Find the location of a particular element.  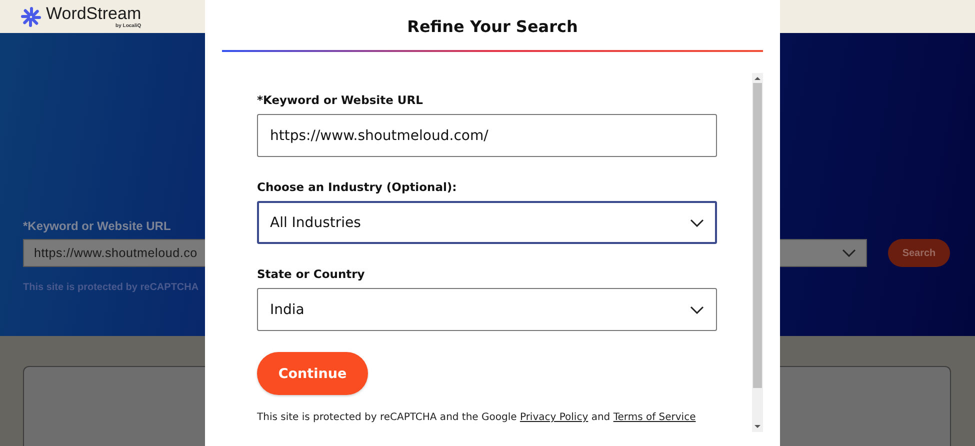

dropdown-field: India is located at coordinates (487, 309).